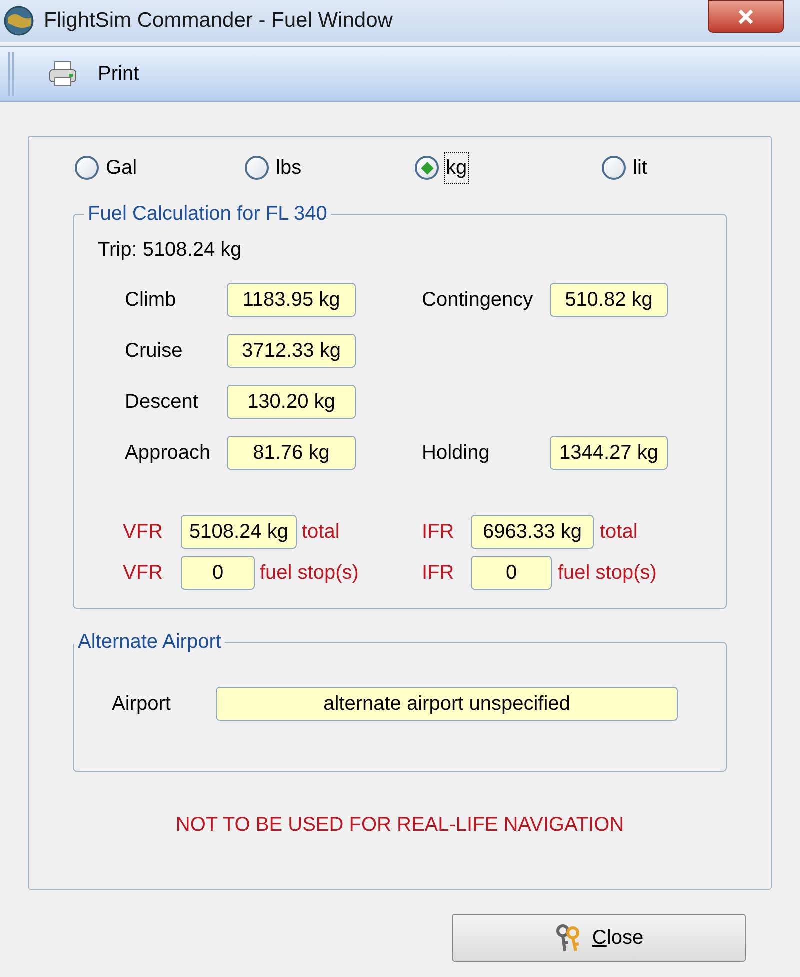  What do you see at coordinates (291, 402) in the screenshot?
I see `value-field: 130.20 kg` at bounding box center [291, 402].